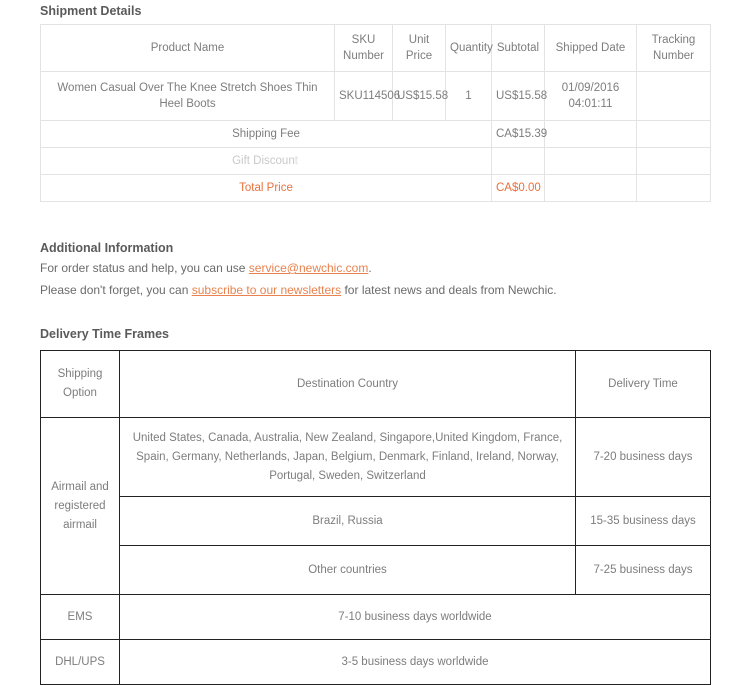 Image resolution: width=750 pixels, height=685 pixels. I want to click on cell-shipped-date: 01/09/2016 04:01:11, so click(590, 96).